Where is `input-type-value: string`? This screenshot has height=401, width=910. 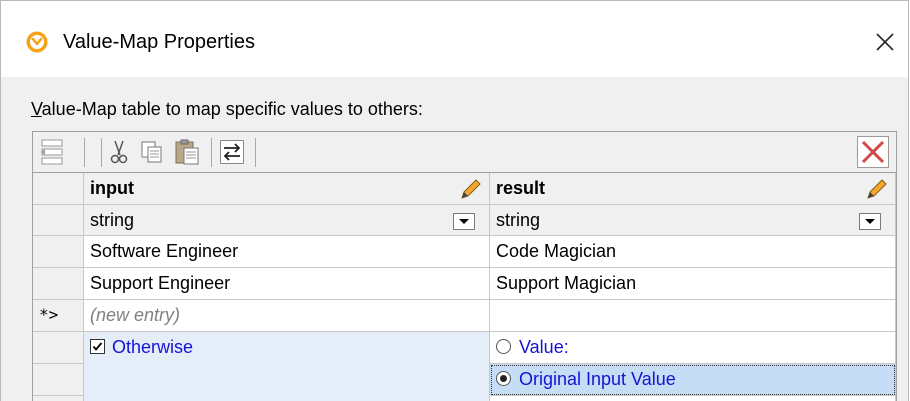
input-type-value: string is located at coordinates (112, 220).